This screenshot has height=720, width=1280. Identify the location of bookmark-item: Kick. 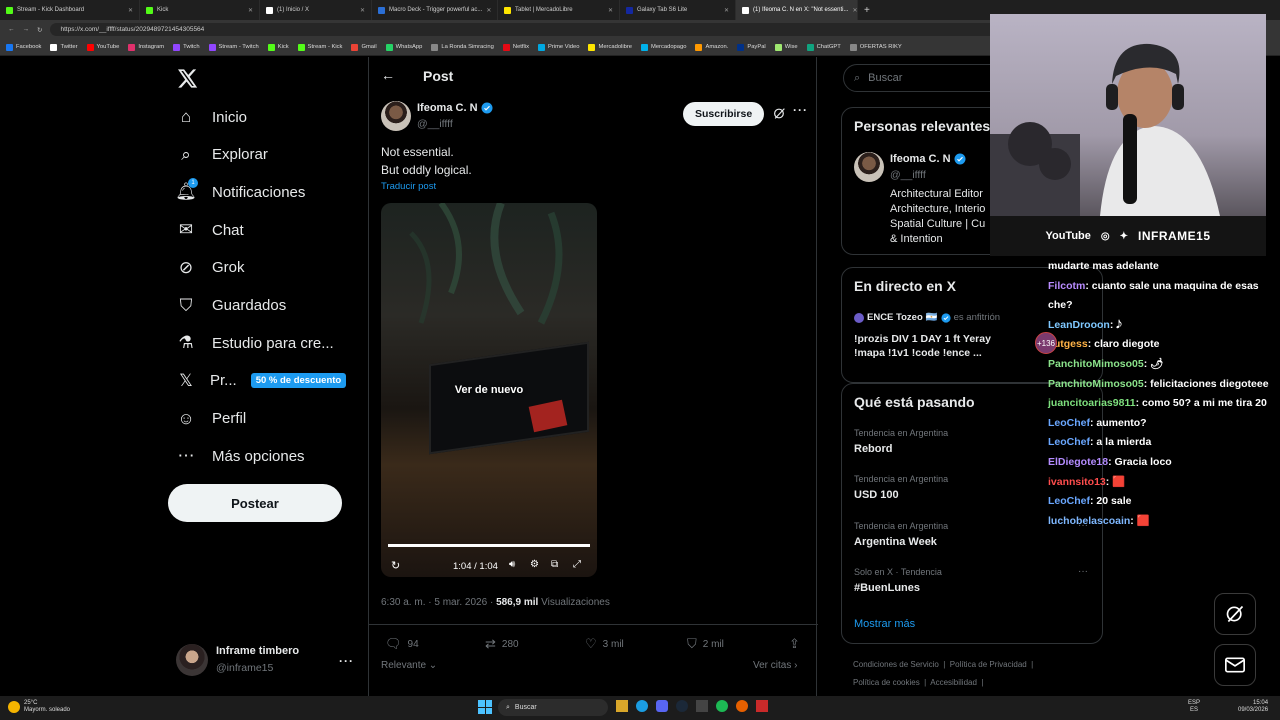
(278, 47).